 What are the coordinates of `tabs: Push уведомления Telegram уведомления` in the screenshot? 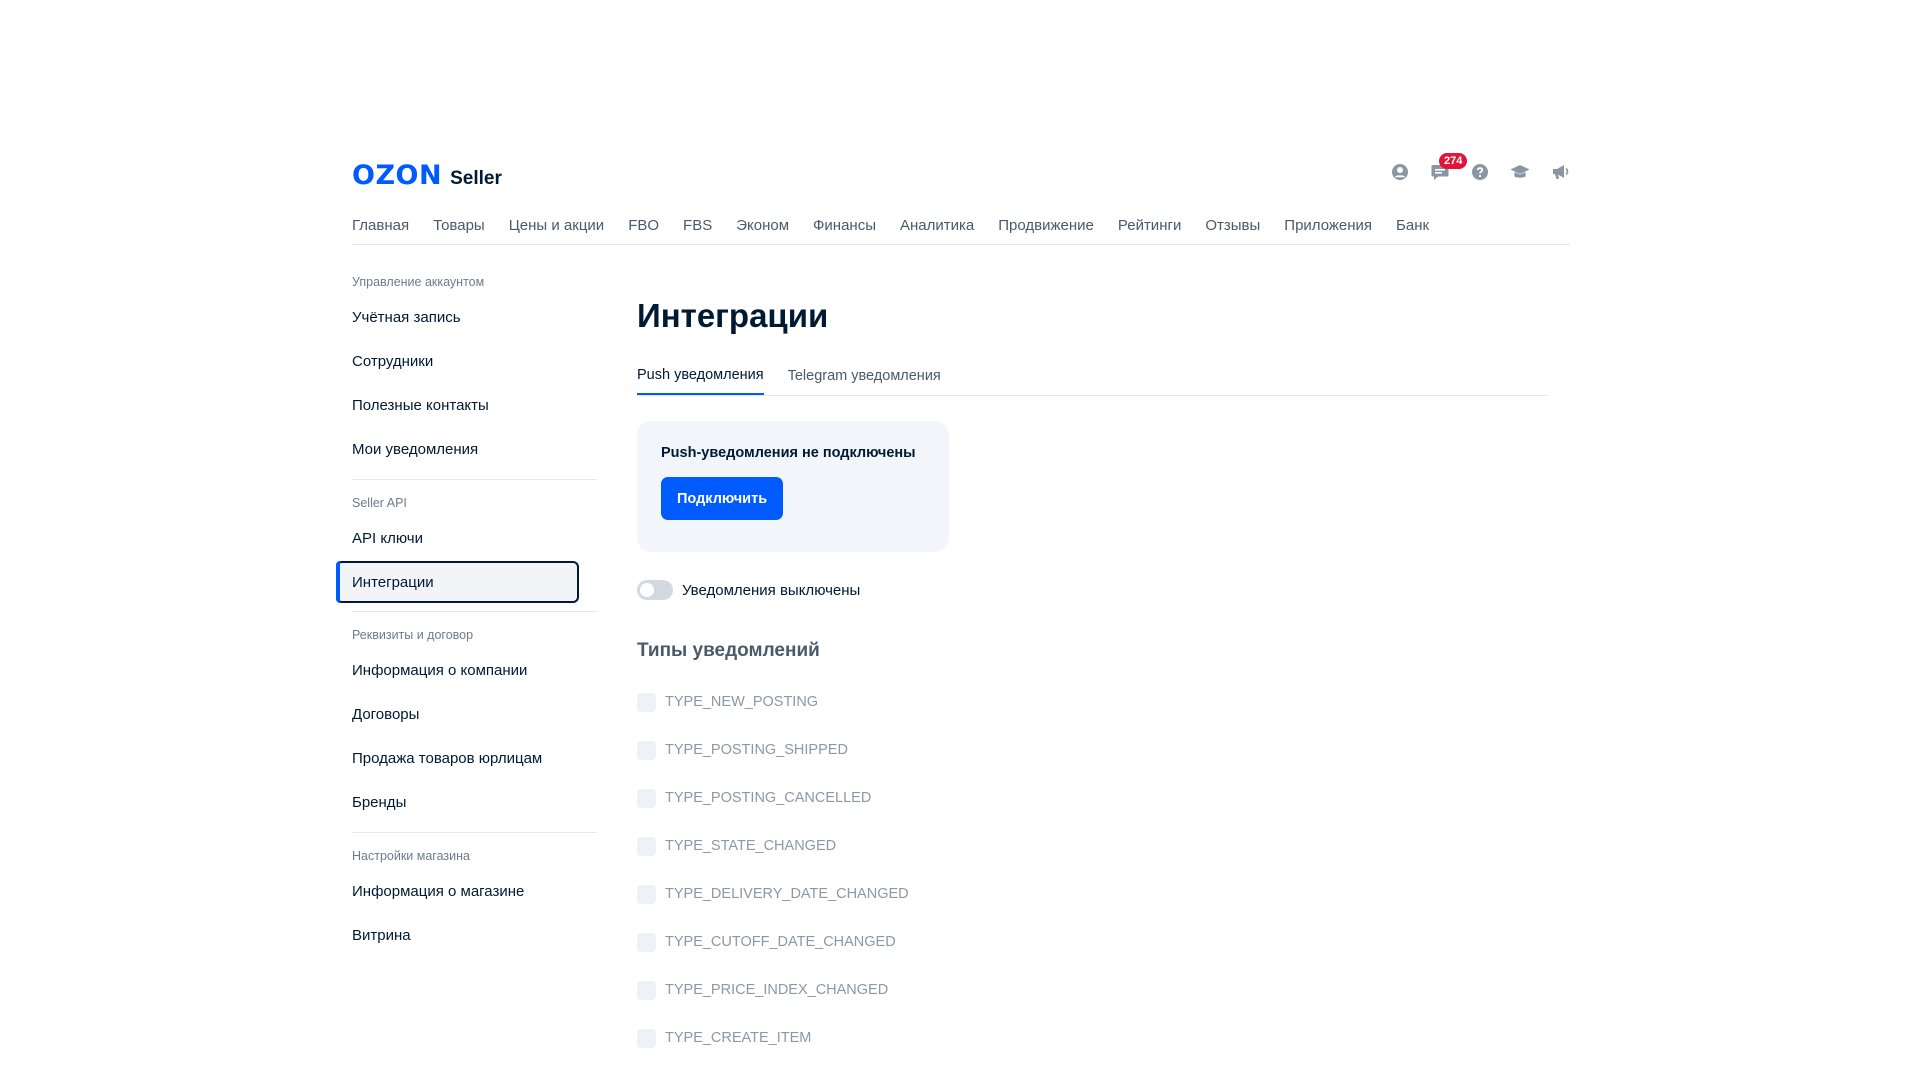 It's located at (1092, 376).